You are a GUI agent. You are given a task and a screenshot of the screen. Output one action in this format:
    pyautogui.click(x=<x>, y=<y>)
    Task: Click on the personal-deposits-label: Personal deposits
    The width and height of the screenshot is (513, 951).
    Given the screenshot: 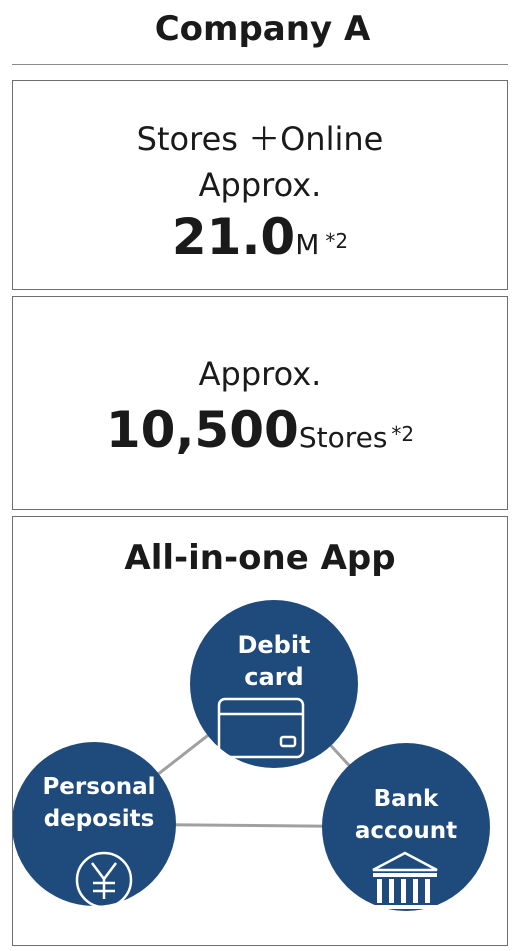 What is the action you would take?
    pyautogui.click(x=99, y=803)
    